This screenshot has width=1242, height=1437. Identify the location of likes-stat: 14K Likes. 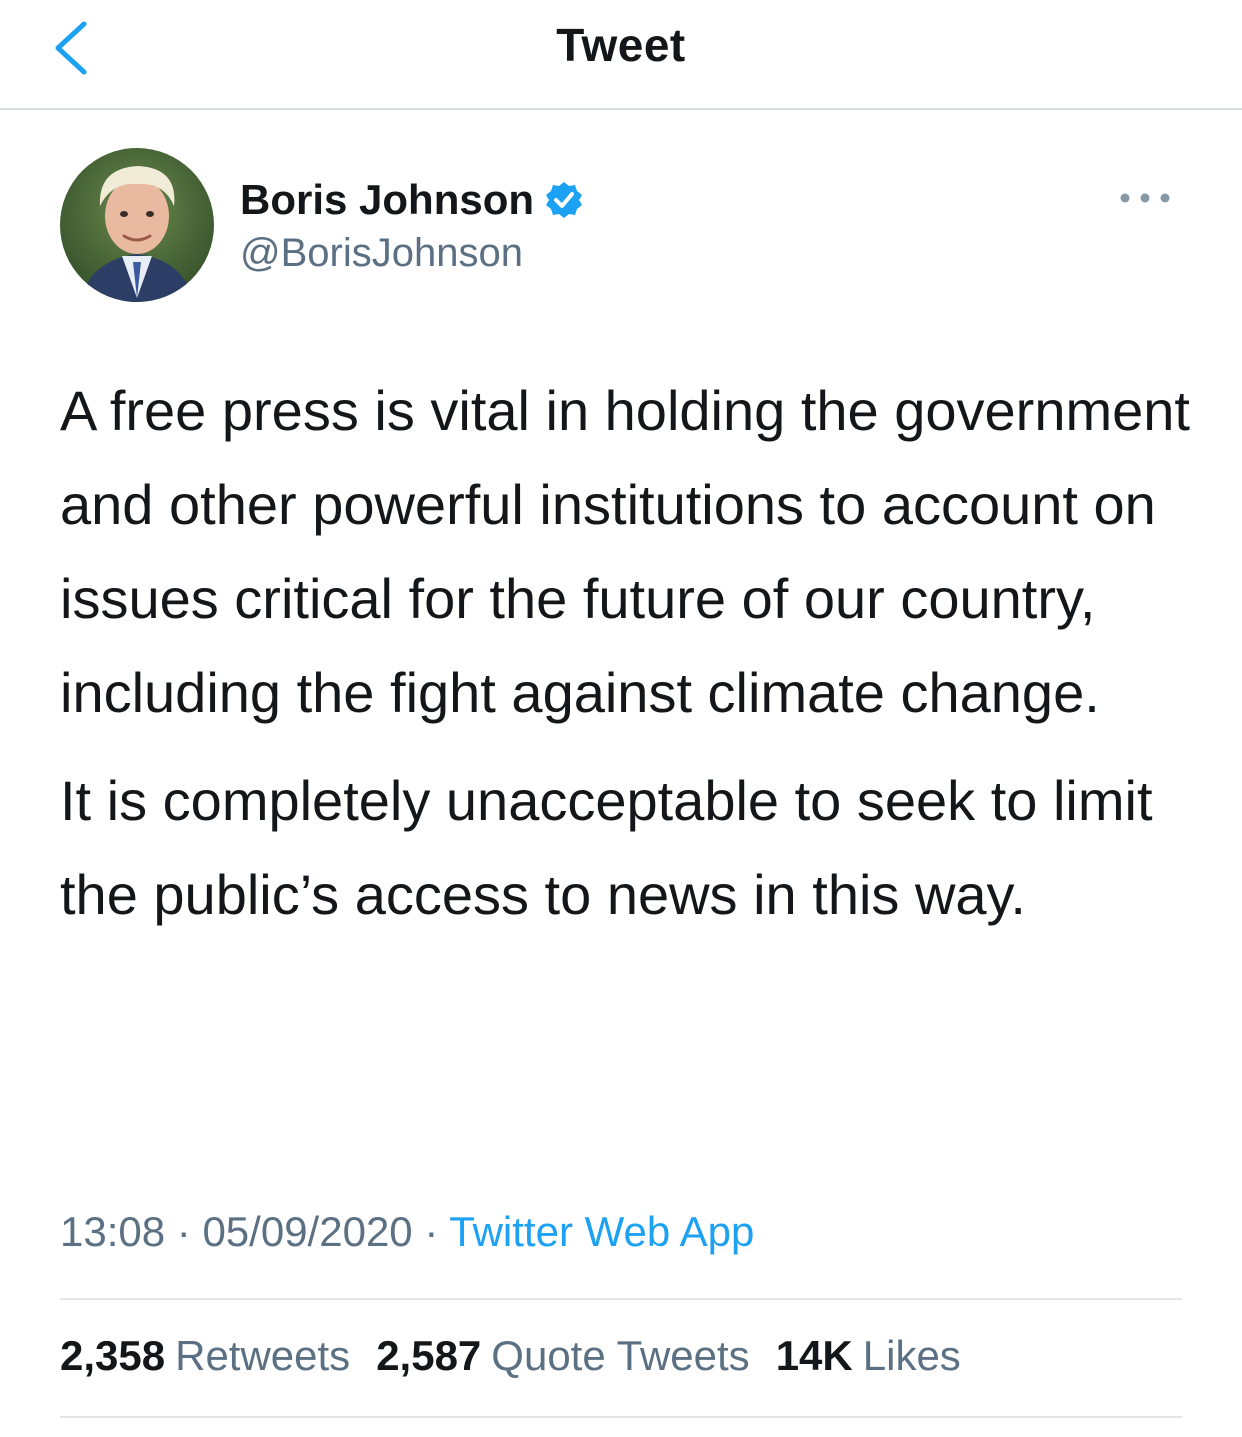
(868, 1356).